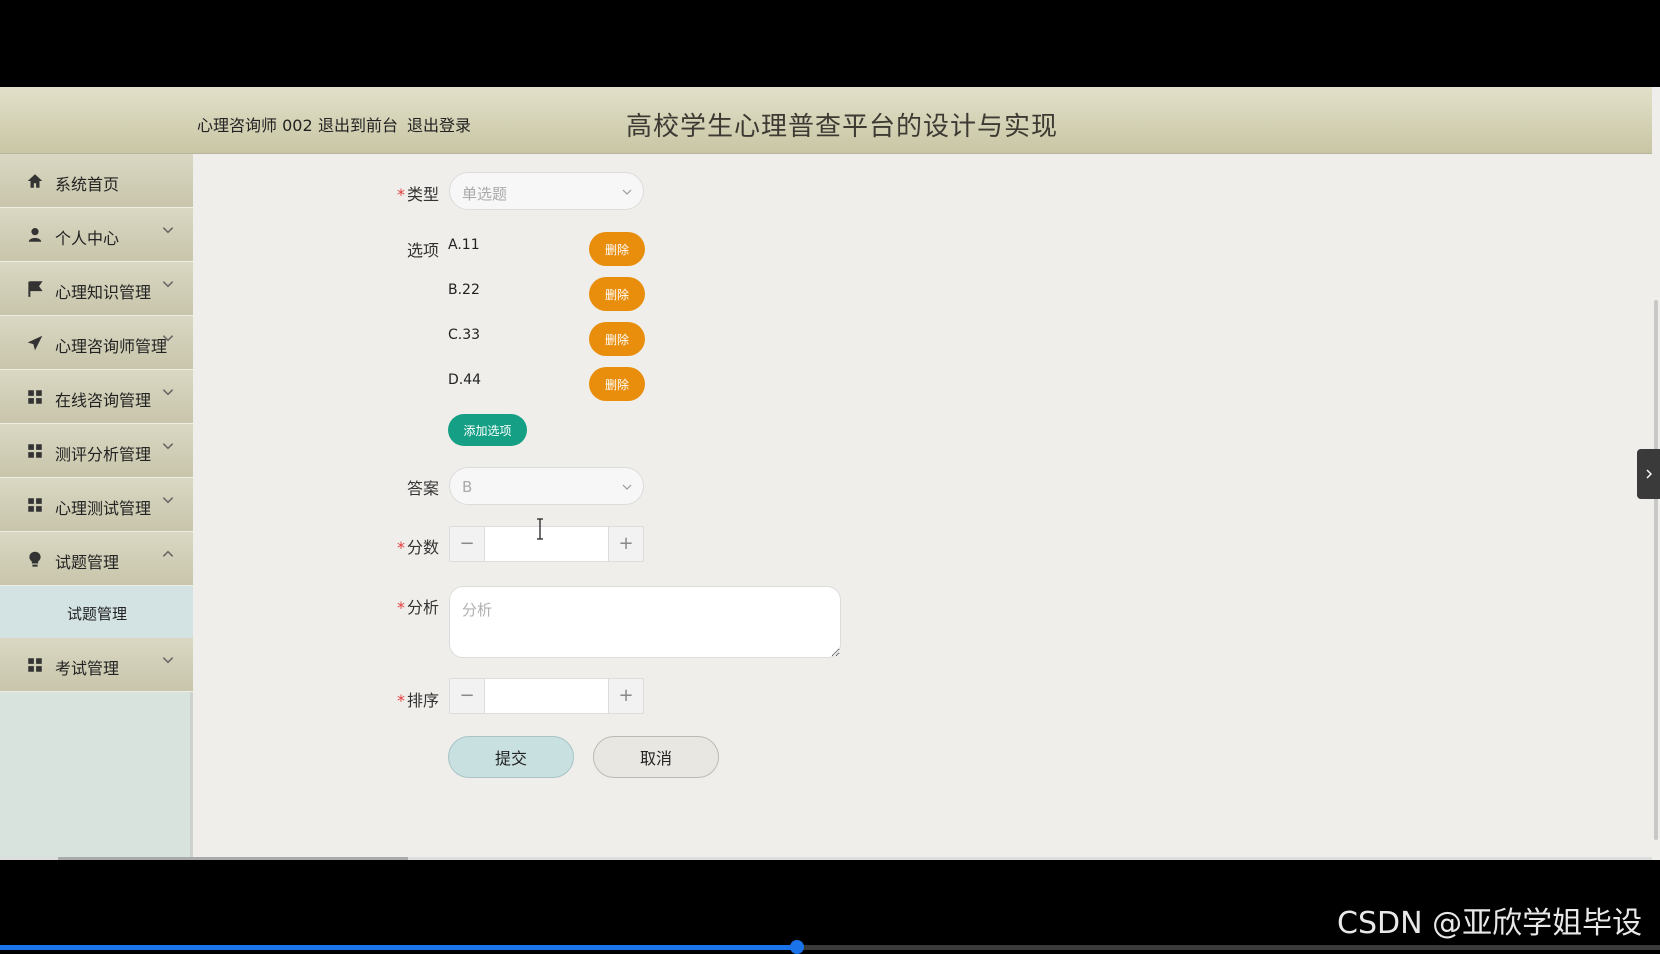  Describe the element at coordinates (87, 238) in the screenshot. I see `sidebar-item-label: 个人中心` at that location.